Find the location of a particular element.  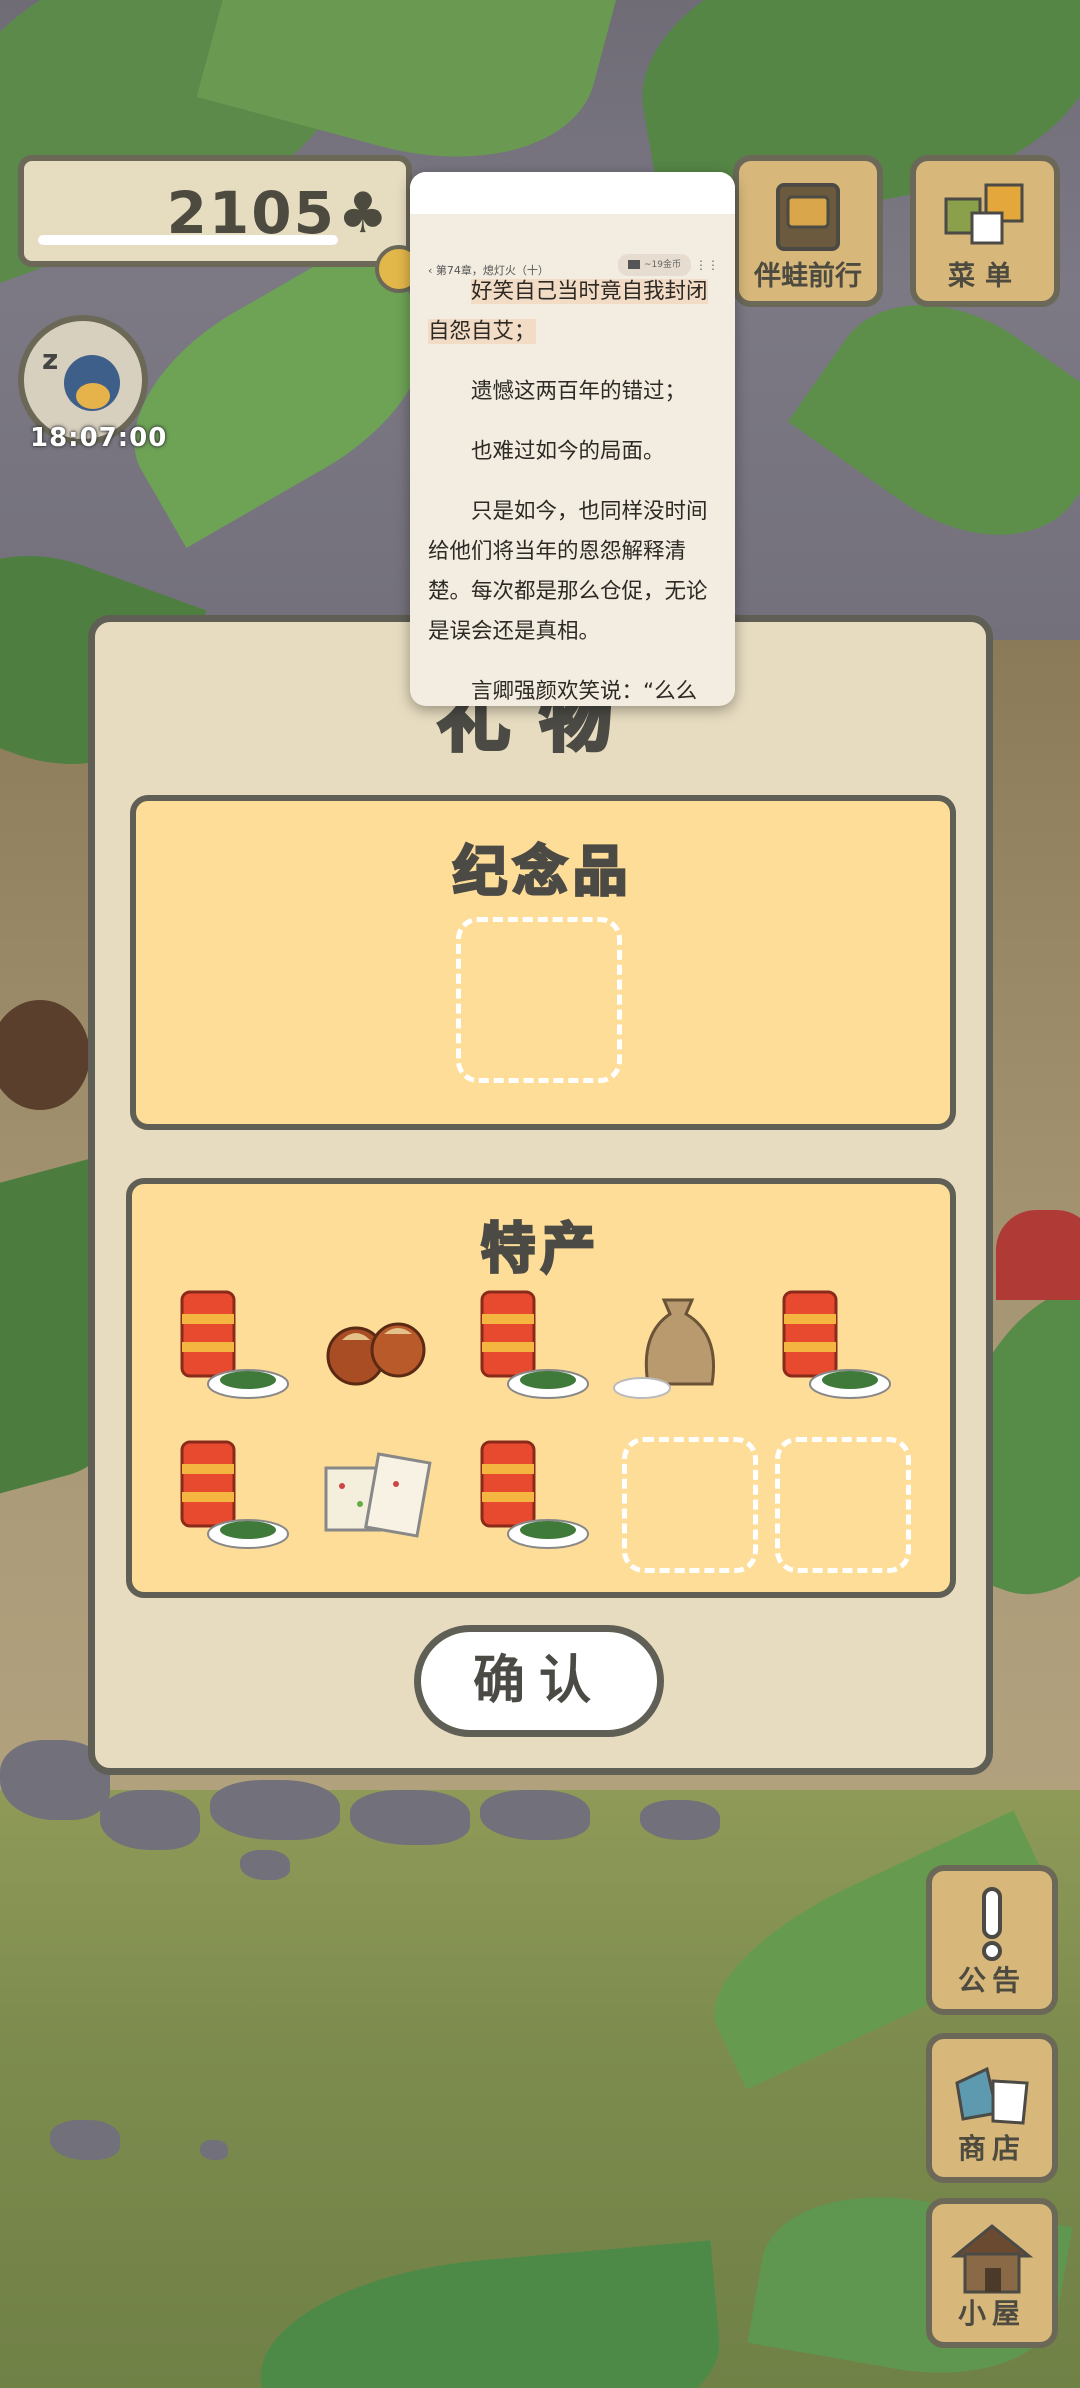

specialty-section: 特产 is located at coordinates (541, 1388).